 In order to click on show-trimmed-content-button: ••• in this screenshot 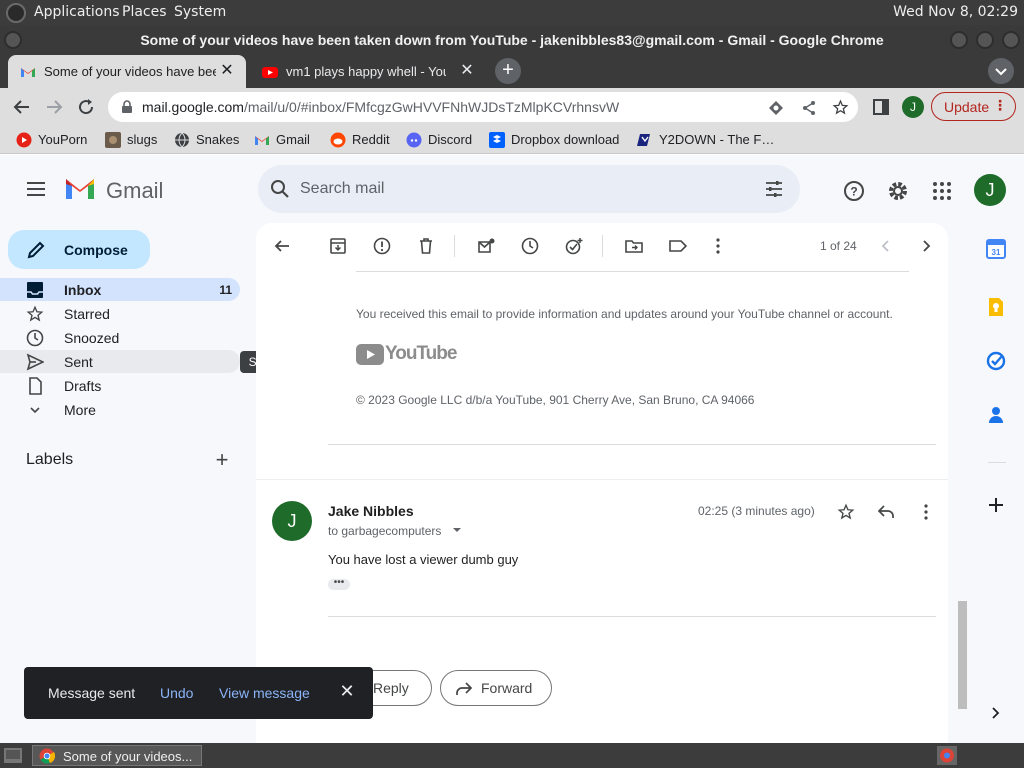, I will do `click(339, 584)`.